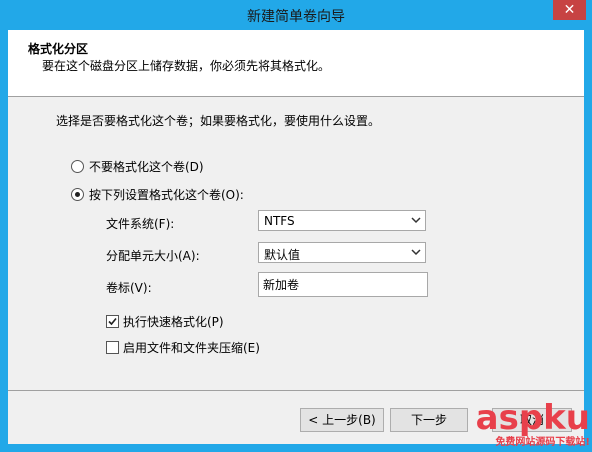 This screenshot has width=592, height=452. What do you see at coordinates (342, 420) in the screenshot?
I see `back-button: < 上一步(B)` at bounding box center [342, 420].